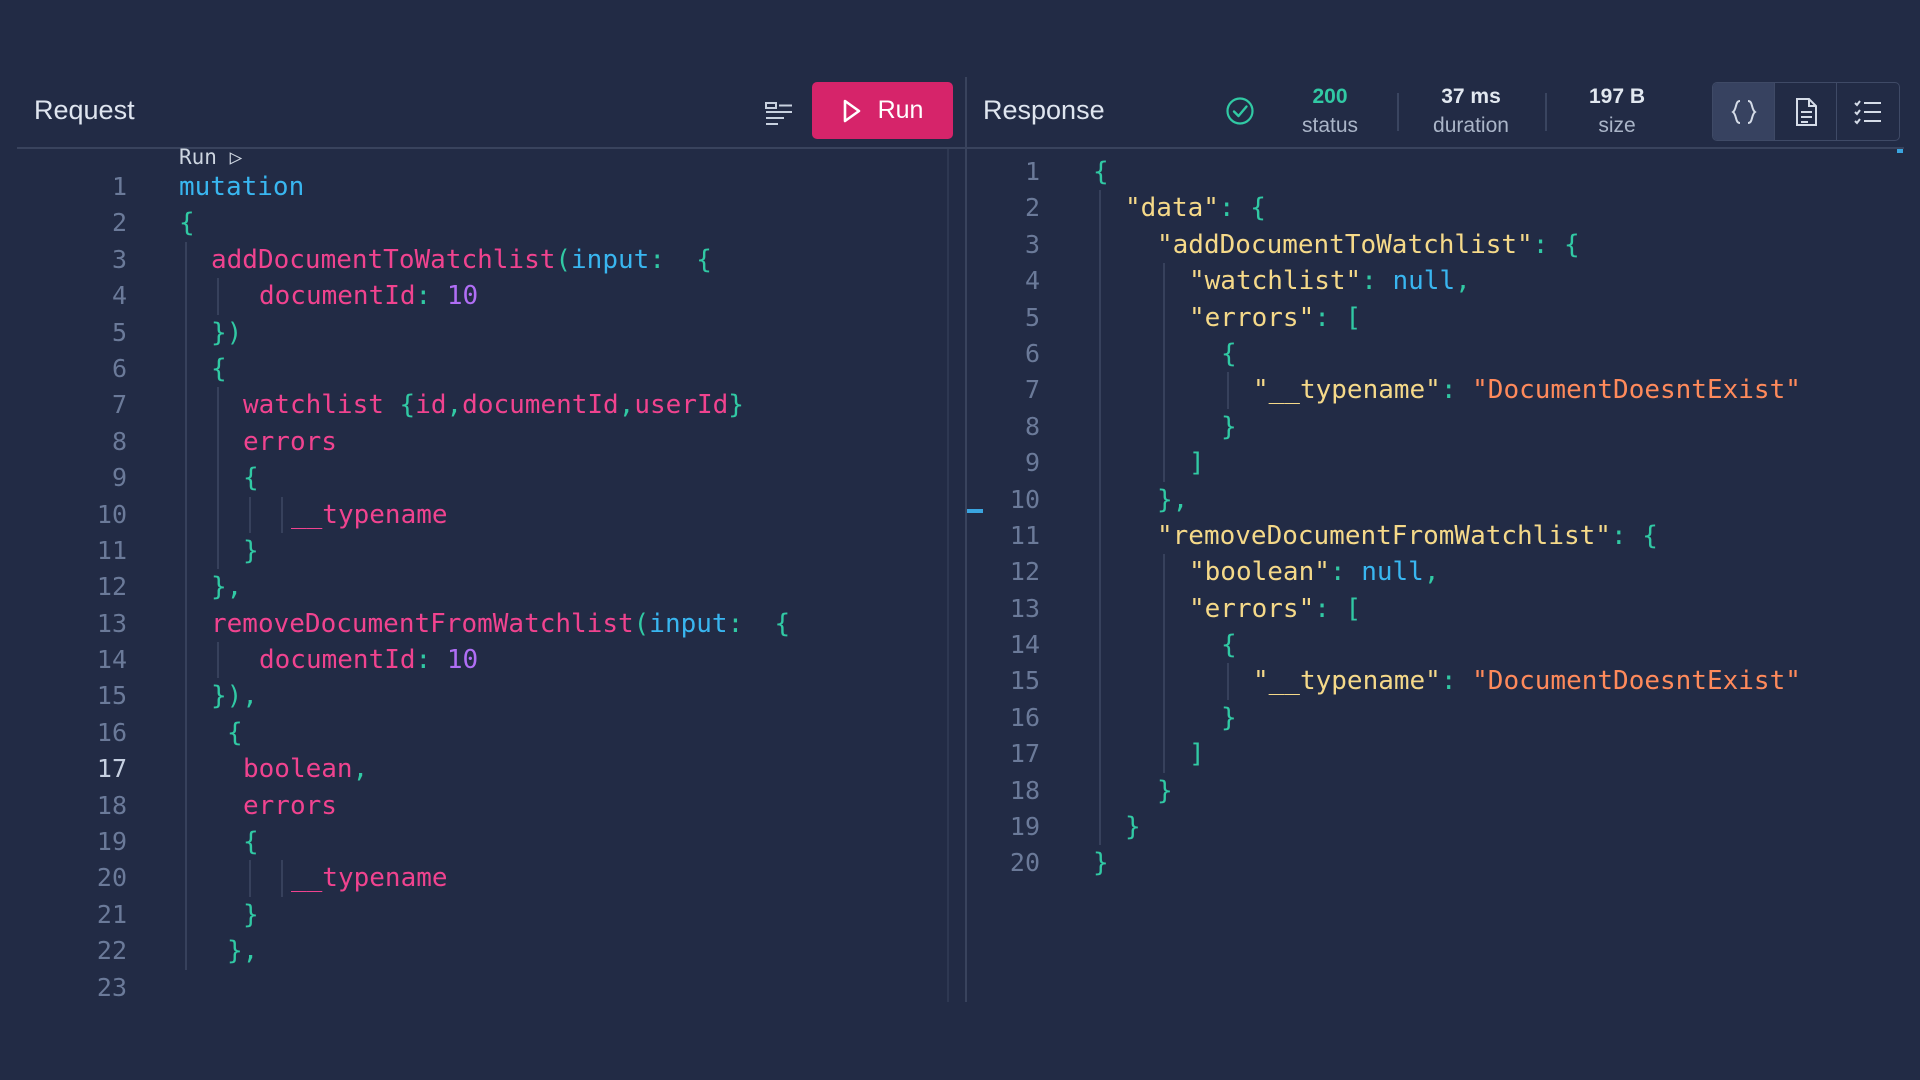 This screenshot has height=1080, width=1920. What do you see at coordinates (111, 587) in the screenshot?
I see `line-number: 12` at bounding box center [111, 587].